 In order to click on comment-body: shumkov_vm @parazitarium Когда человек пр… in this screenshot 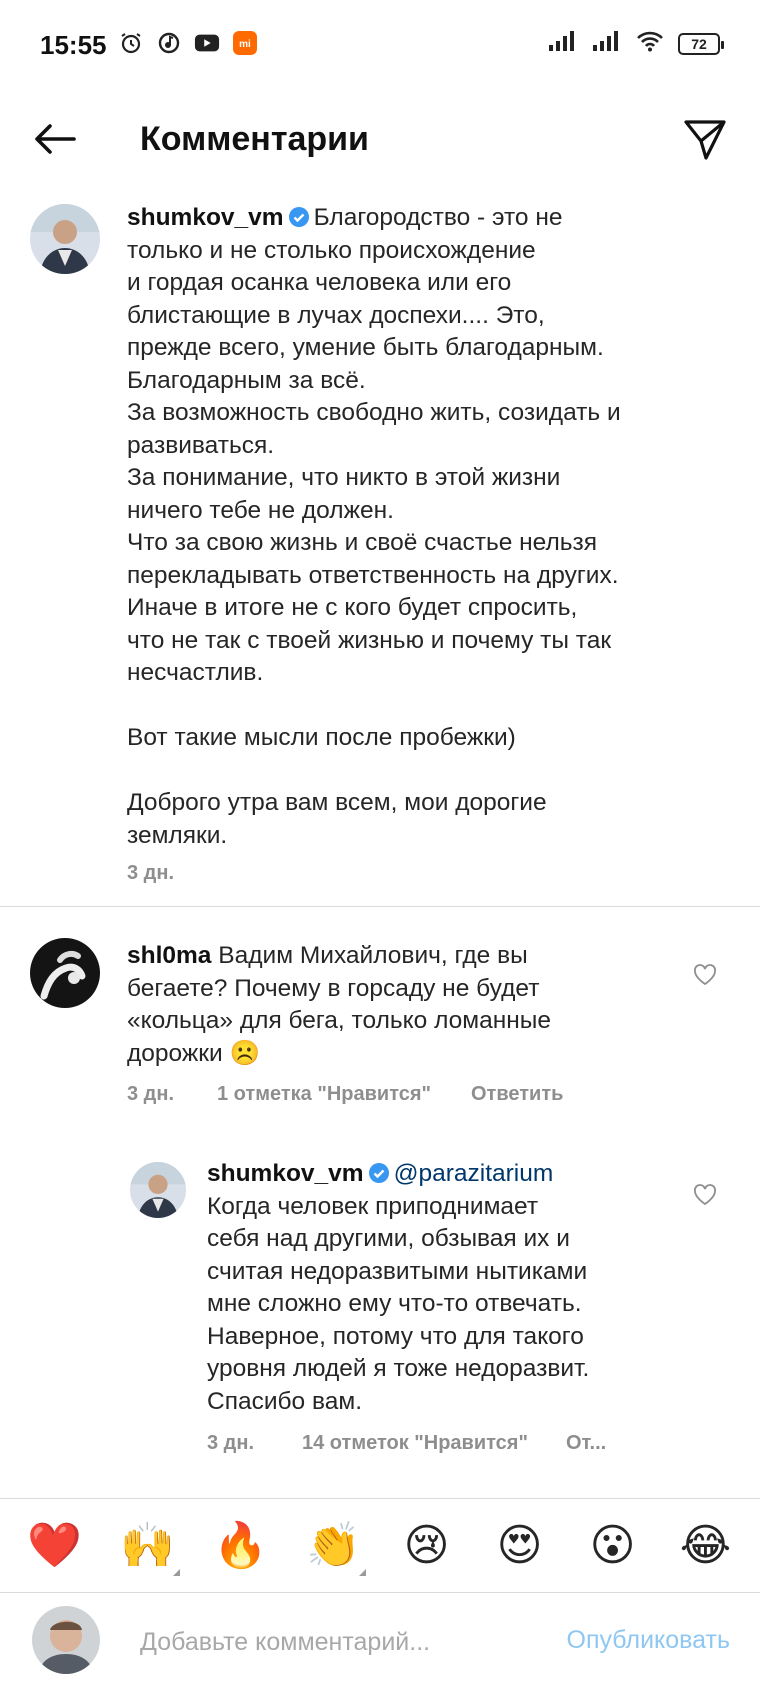, I will do `click(442, 1288)`.